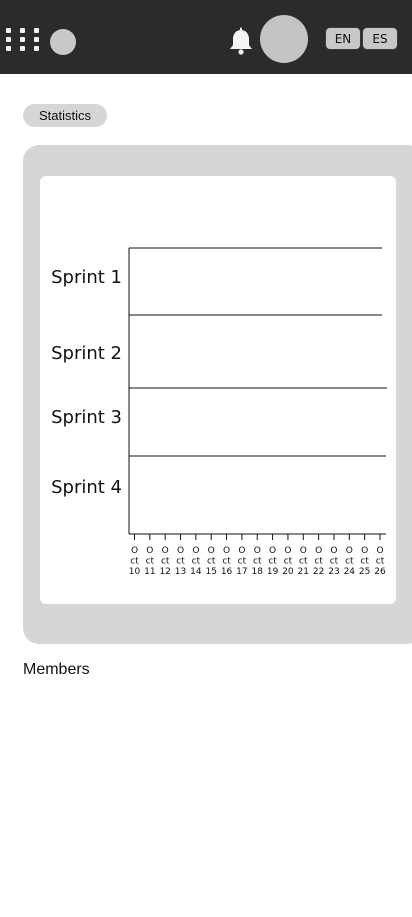  What do you see at coordinates (303, 561) in the screenshot?
I see `x-tick-label: Oct 21` at bounding box center [303, 561].